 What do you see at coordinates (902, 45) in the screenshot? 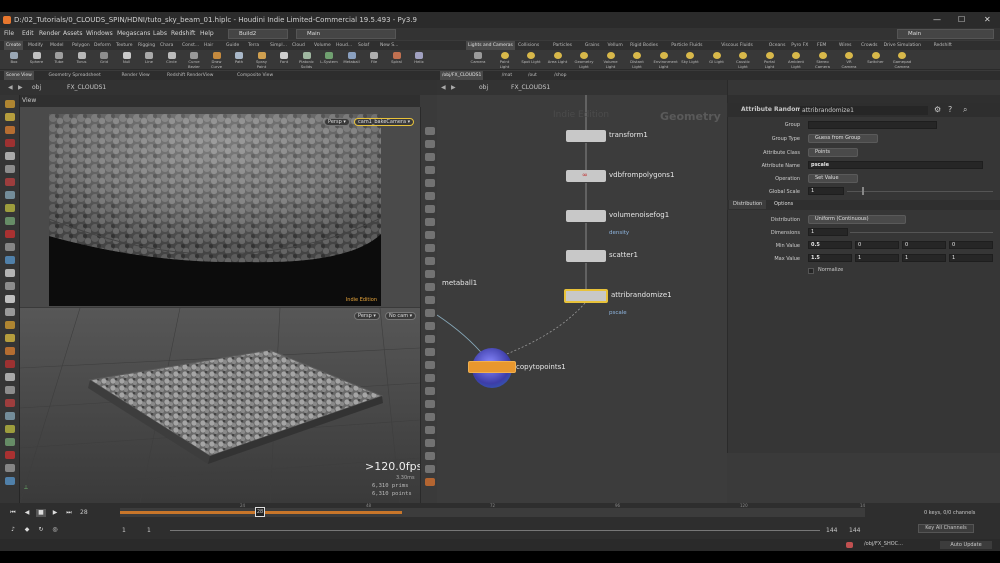
I see `shelf-tab-r-13: Drive Simulation` at bounding box center [902, 45].